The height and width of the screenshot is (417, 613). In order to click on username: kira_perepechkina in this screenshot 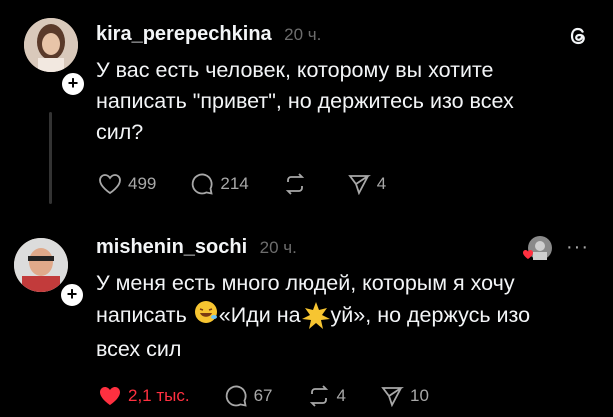, I will do `click(184, 34)`.